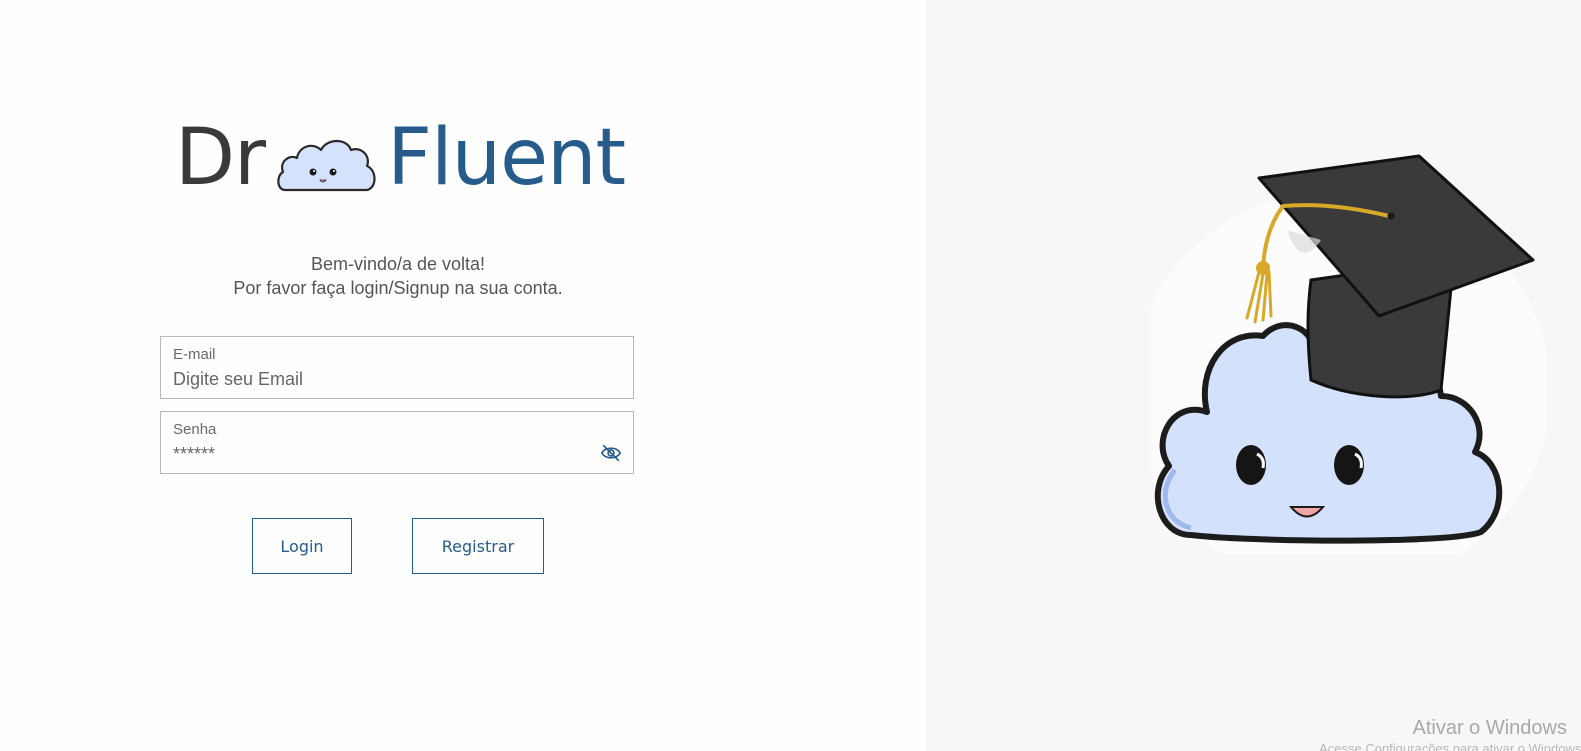  What do you see at coordinates (326, 165) in the screenshot?
I see `cloud-mascot-icon` at bounding box center [326, 165].